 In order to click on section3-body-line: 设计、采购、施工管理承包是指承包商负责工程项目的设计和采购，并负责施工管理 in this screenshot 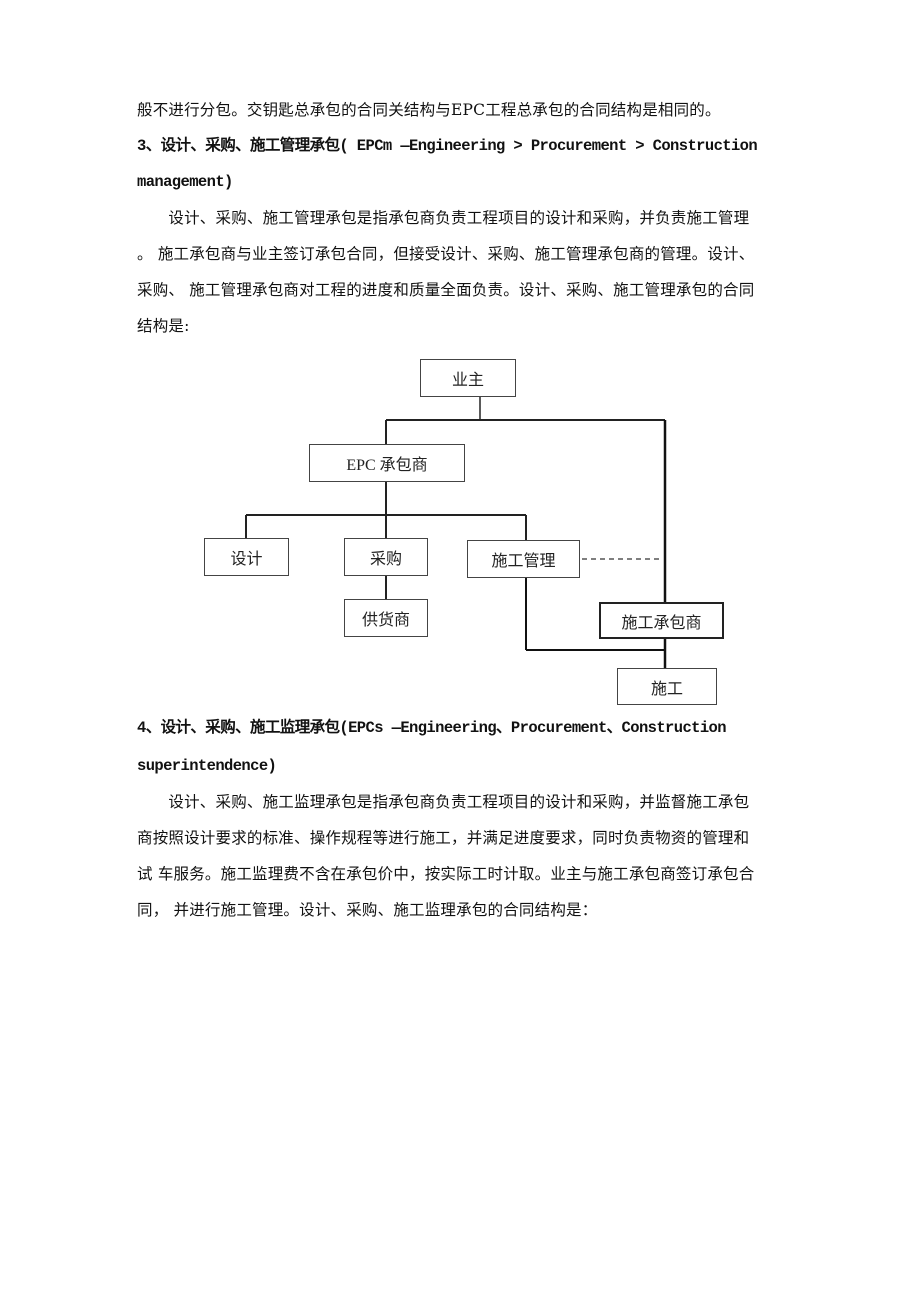, I will do `click(443, 218)`.